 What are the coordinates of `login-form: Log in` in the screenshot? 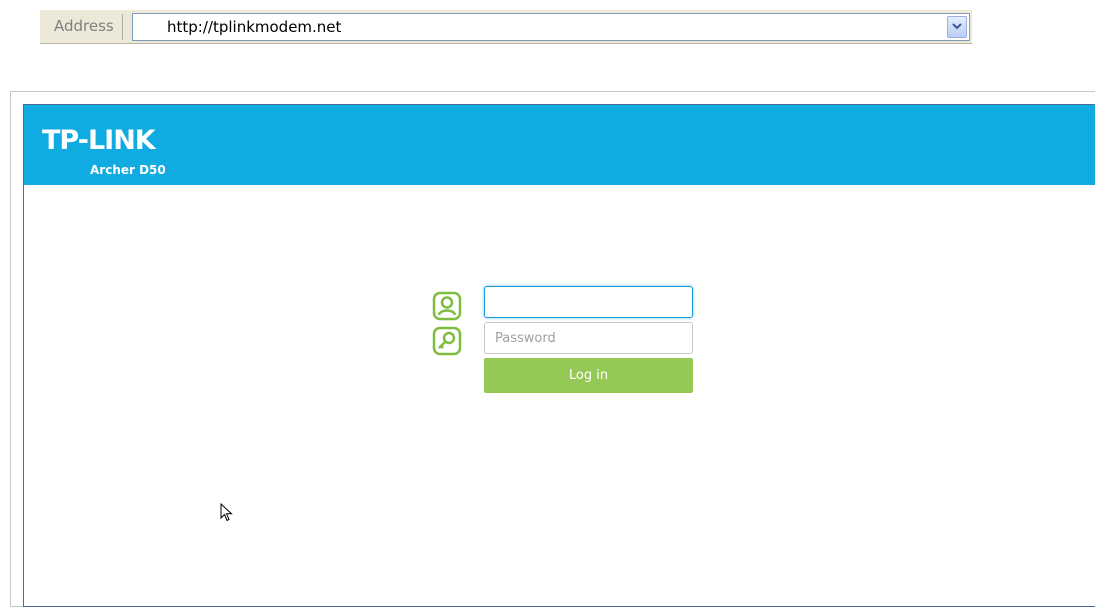 It's located at (570, 343).